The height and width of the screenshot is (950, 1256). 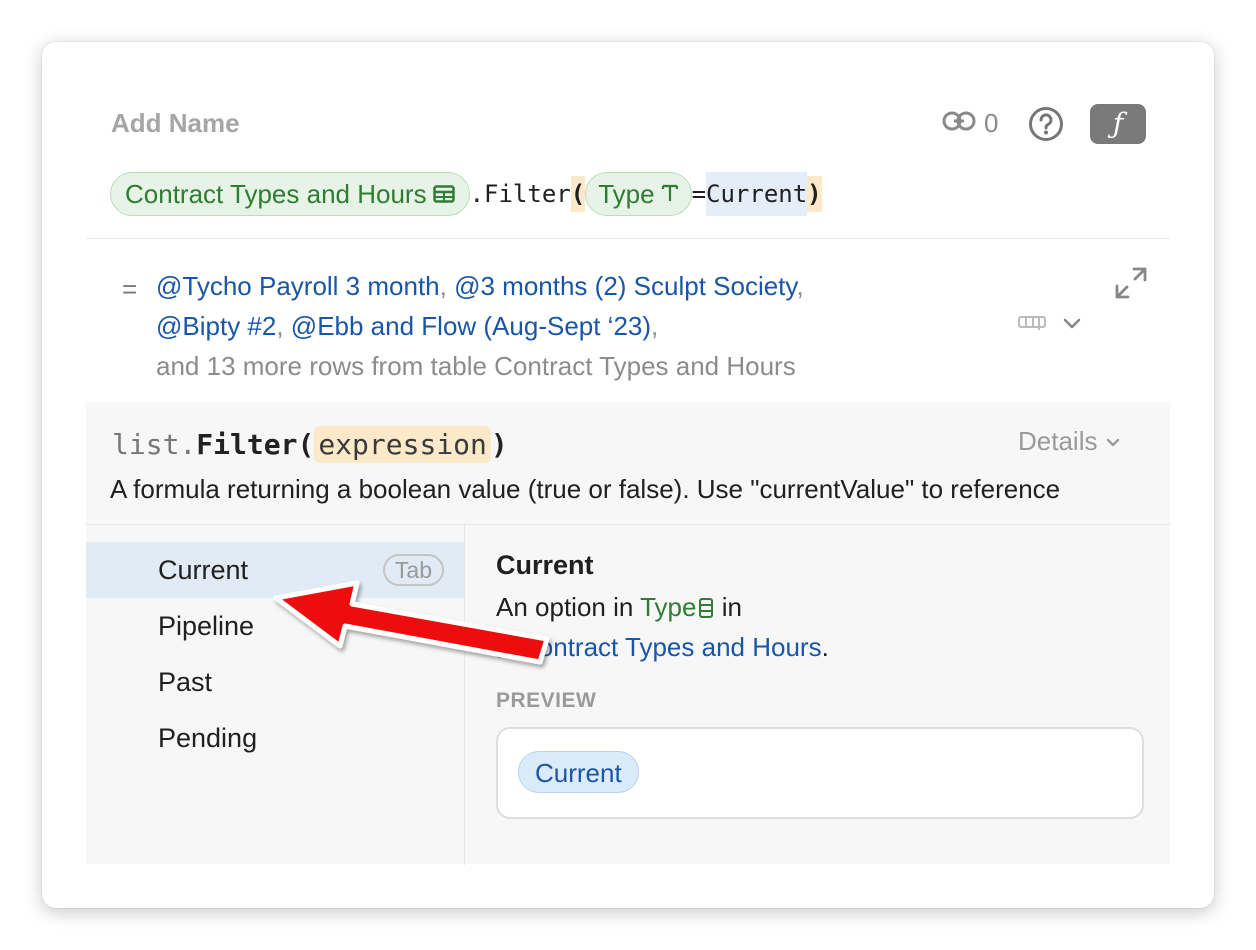 What do you see at coordinates (568, 607) in the screenshot?
I see `detail-text: An option in` at bounding box center [568, 607].